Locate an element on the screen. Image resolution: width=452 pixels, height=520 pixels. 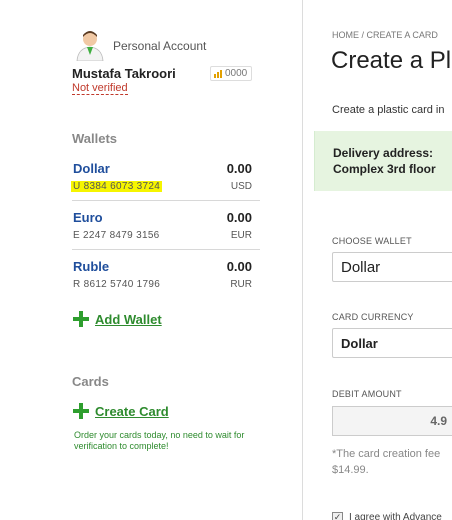
delivery-address-box: Delivery address: Complex 3rd floor is located at coordinates (383, 161).